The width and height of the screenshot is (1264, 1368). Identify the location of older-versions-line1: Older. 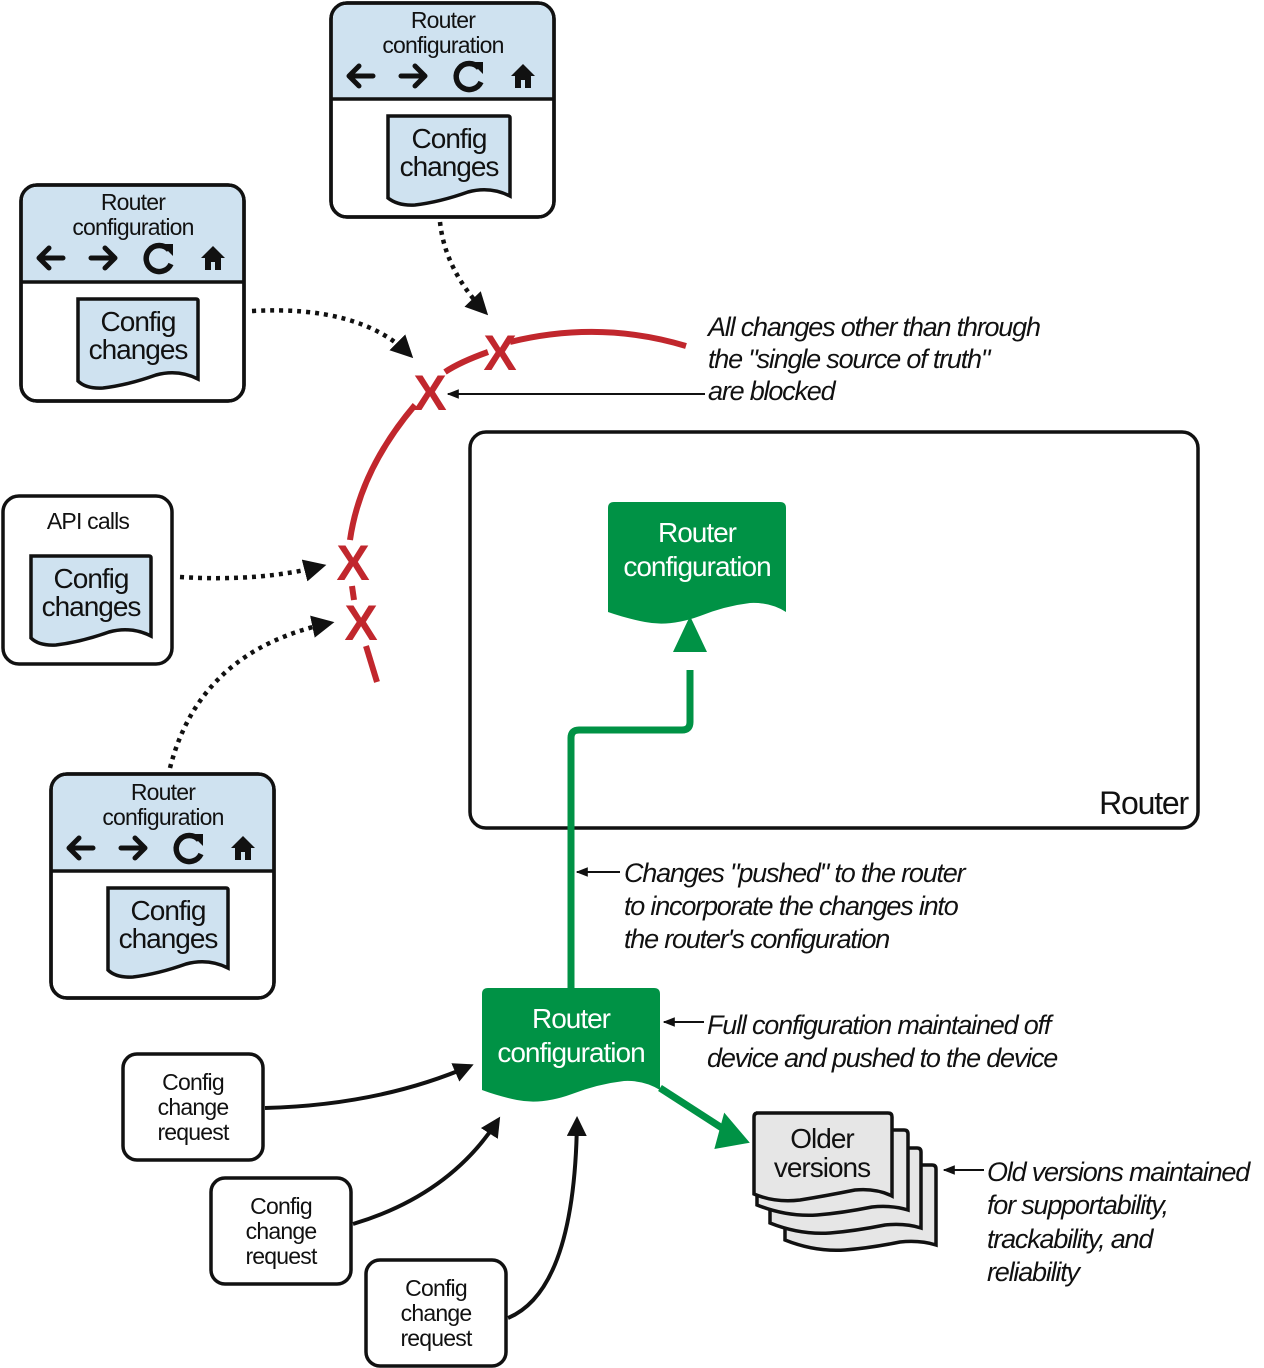
(822, 1138).